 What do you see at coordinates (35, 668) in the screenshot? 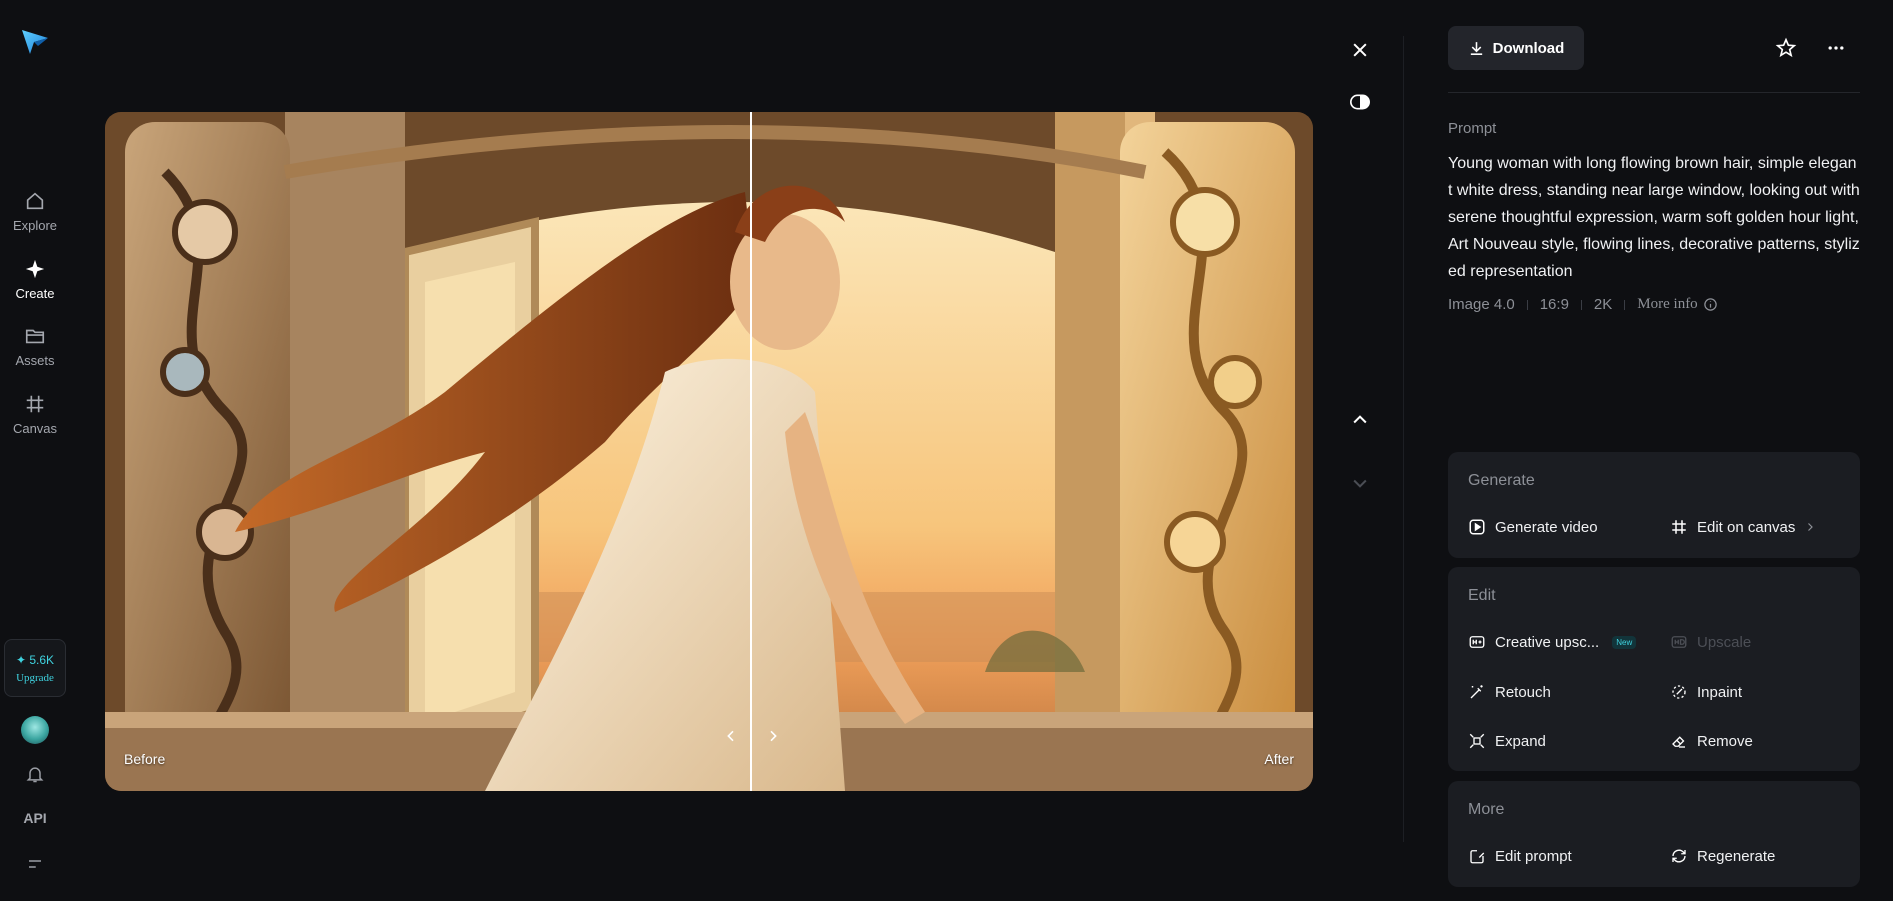
I see `upgrade-button: ✦ 5.6K Upgrade` at bounding box center [35, 668].